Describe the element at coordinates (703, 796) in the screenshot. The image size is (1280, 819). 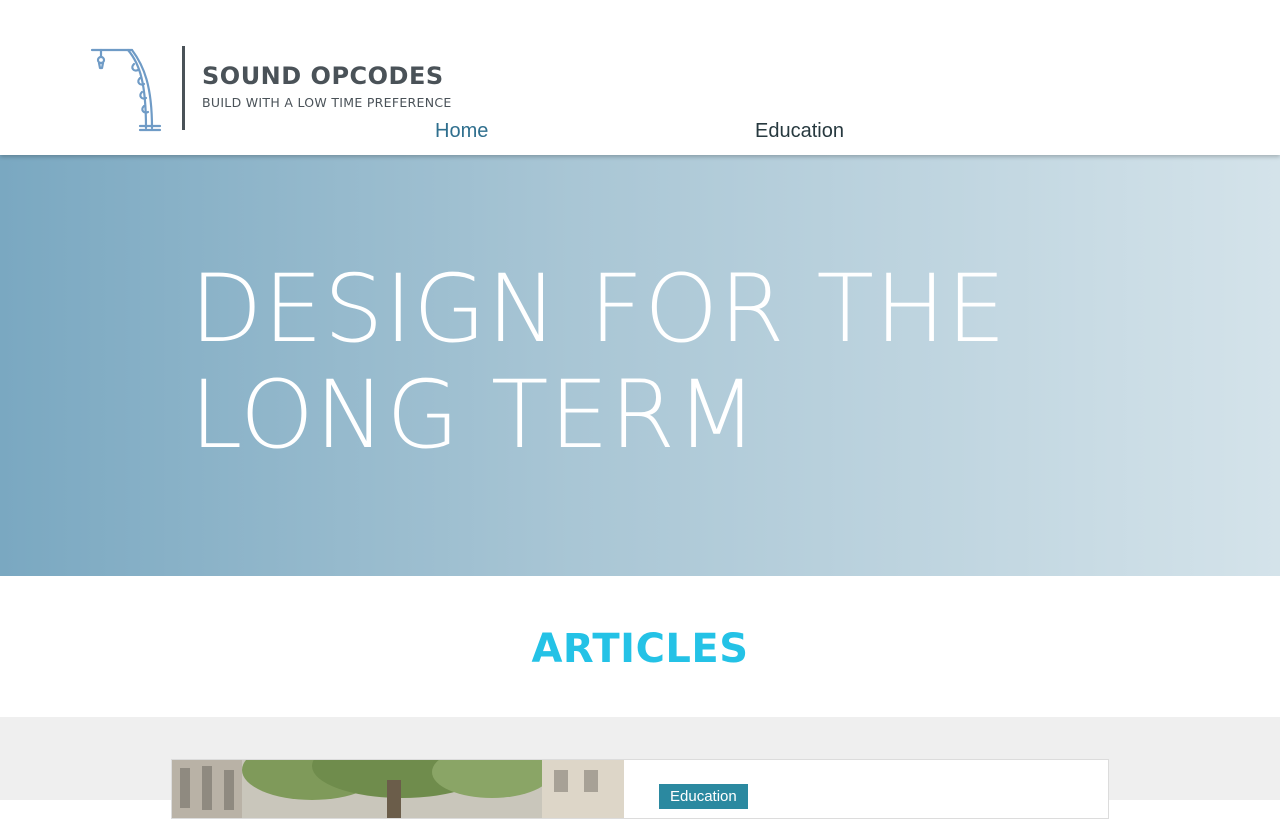
I see `category-tag: Education` at that location.